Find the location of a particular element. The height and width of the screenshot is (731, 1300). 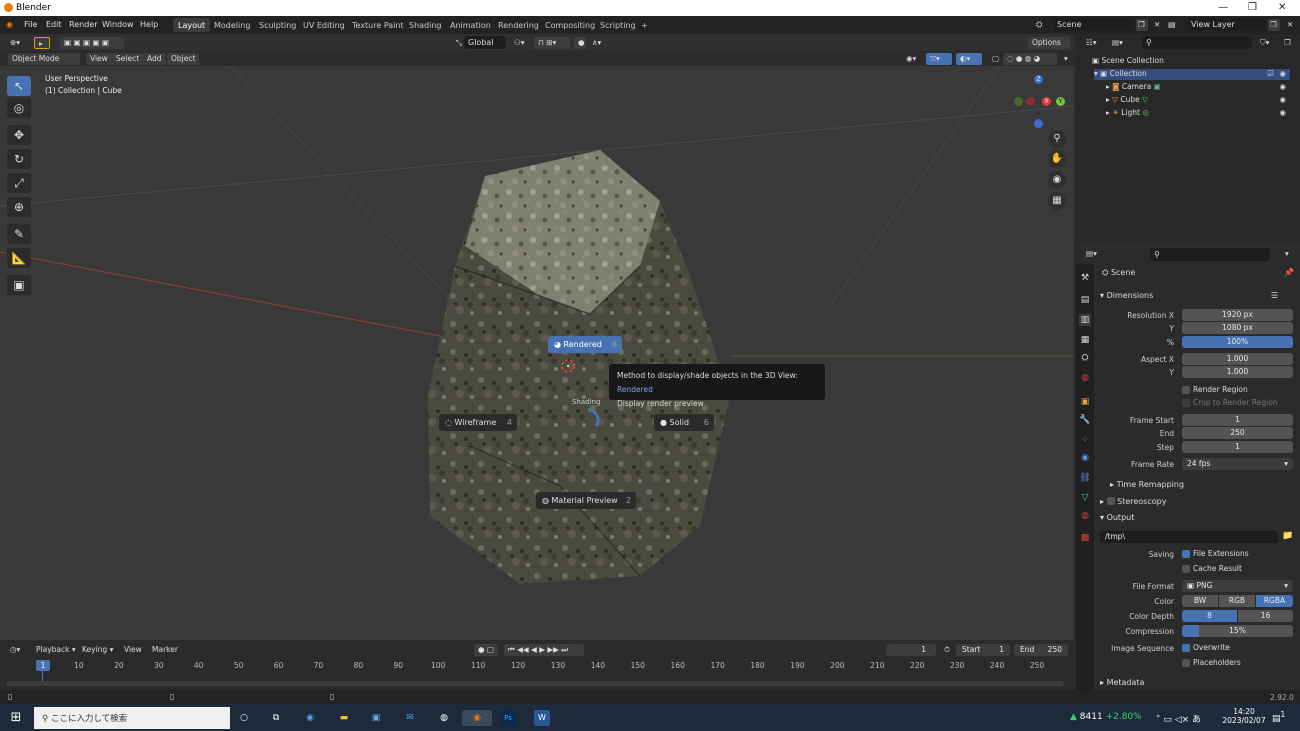

color-depth-16-button: 16 is located at coordinates (1265, 616).